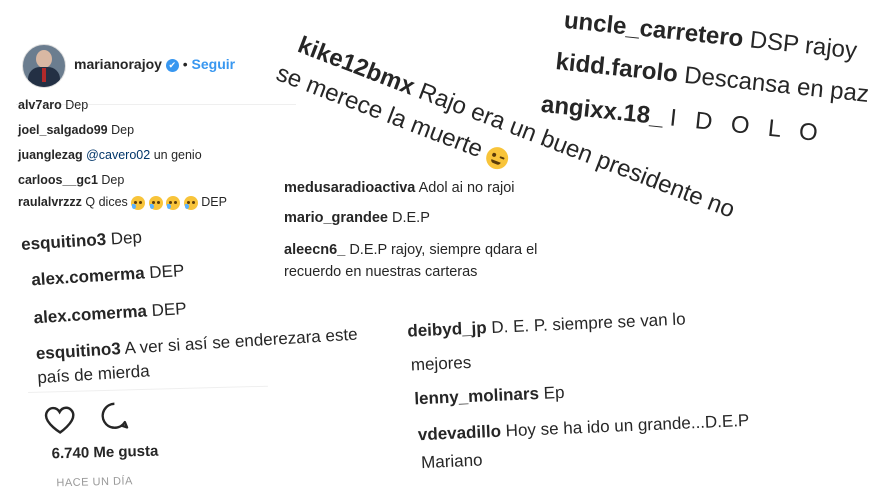  What do you see at coordinates (214, 64) in the screenshot?
I see `follow-button: Seguir` at bounding box center [214, 64].